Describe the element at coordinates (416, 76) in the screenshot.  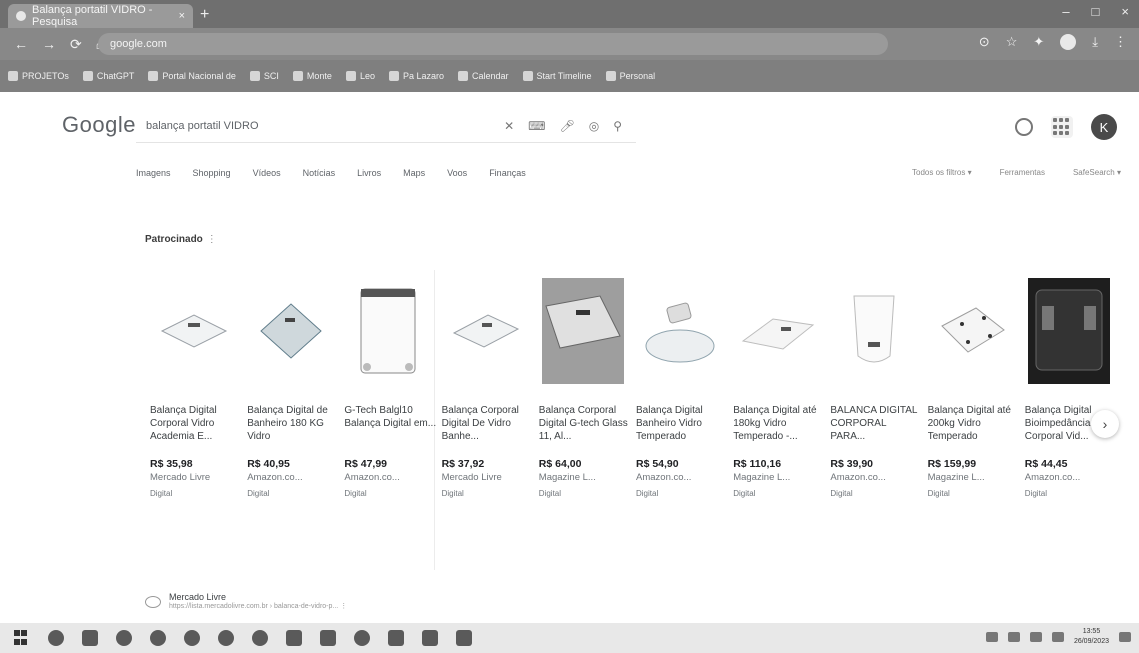
I see `bookmark-item: Pa Lazaro` at that location.